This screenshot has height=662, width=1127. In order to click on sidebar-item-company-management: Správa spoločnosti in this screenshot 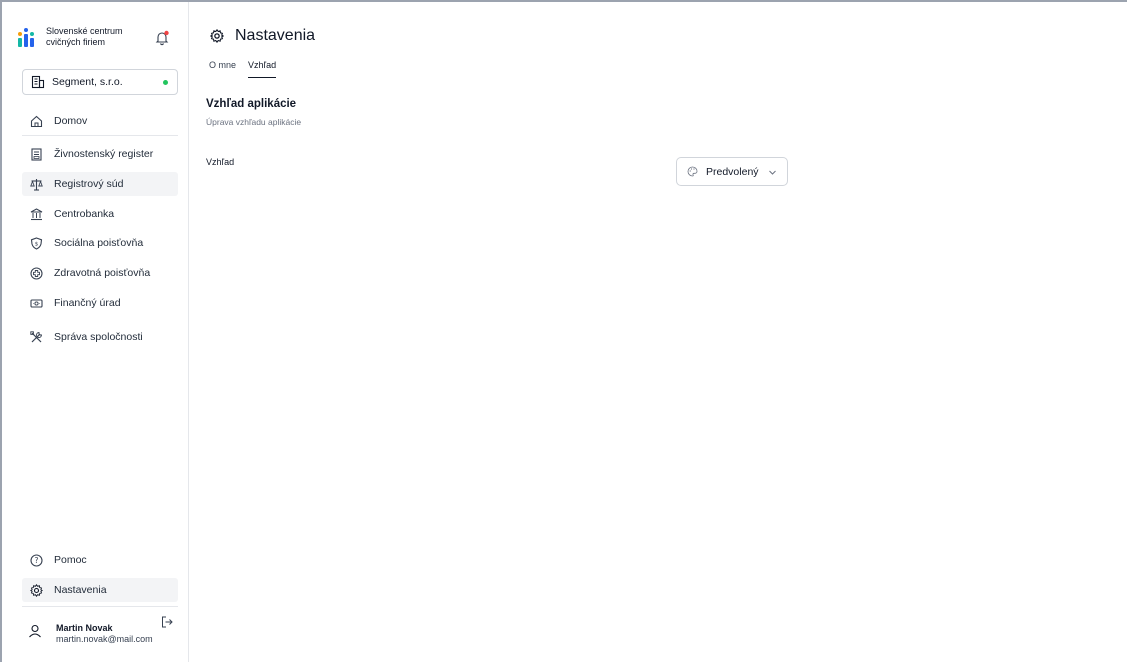, I will do `click(100, 337)`.